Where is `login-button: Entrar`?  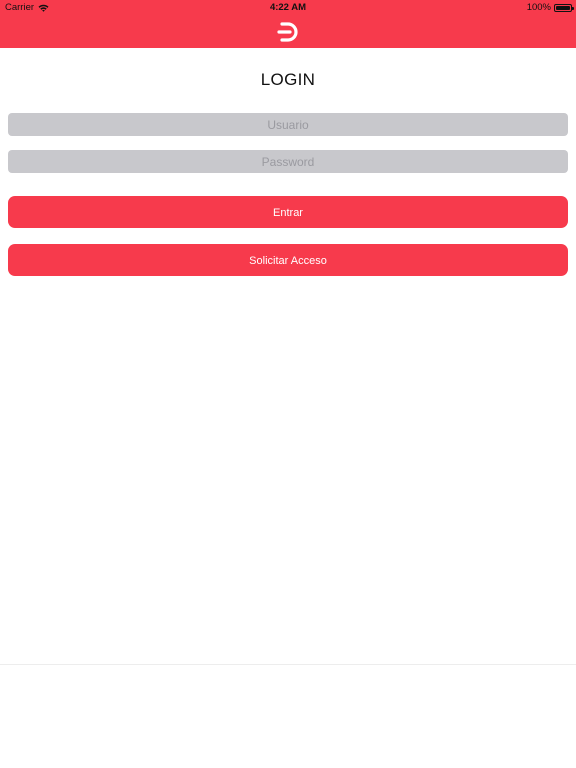 login-button: Entrar is located at coordinates (288, 212).